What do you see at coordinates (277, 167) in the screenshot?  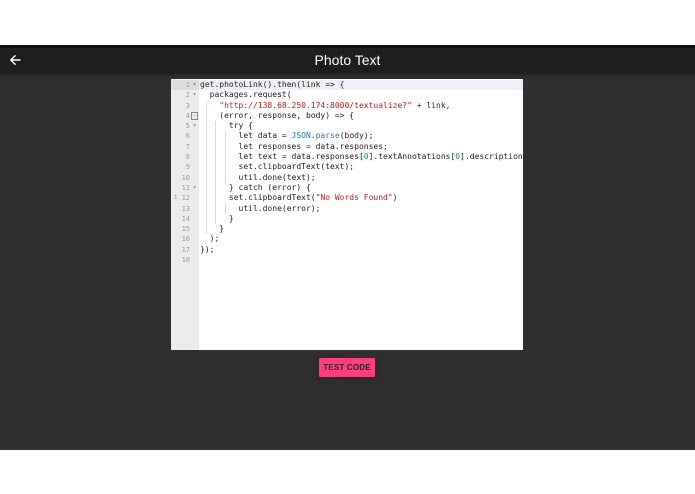 I see `code-text: set.clipboardText(text);` at bounding box center [277, 167].